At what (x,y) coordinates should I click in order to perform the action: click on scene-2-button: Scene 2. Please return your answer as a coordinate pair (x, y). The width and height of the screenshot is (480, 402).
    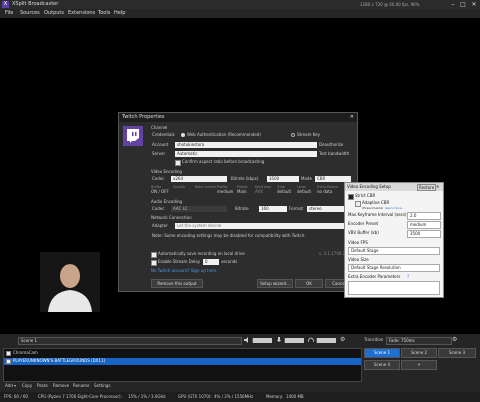
    Looking at the image, I should click on (419, 353).